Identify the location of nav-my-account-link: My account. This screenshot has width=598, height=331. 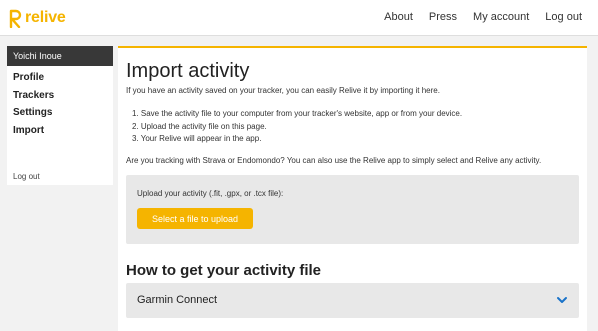
(501, 17).